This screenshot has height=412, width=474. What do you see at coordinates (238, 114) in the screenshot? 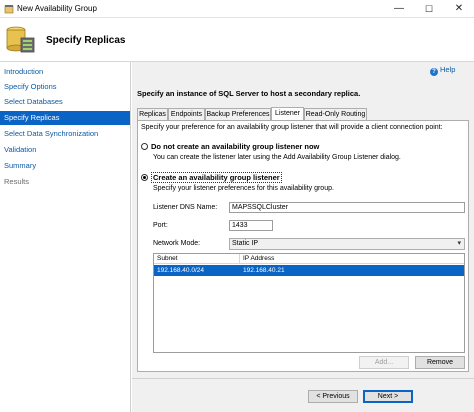
I see `tab-backup-preferences: Backup Preferences` at bounding box center [238, 114].